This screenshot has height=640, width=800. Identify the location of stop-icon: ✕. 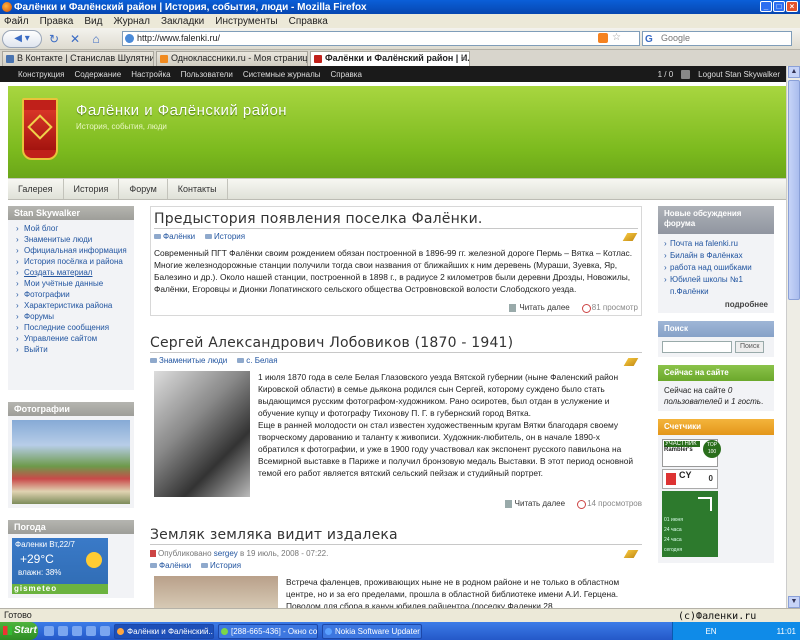
(75, 38).